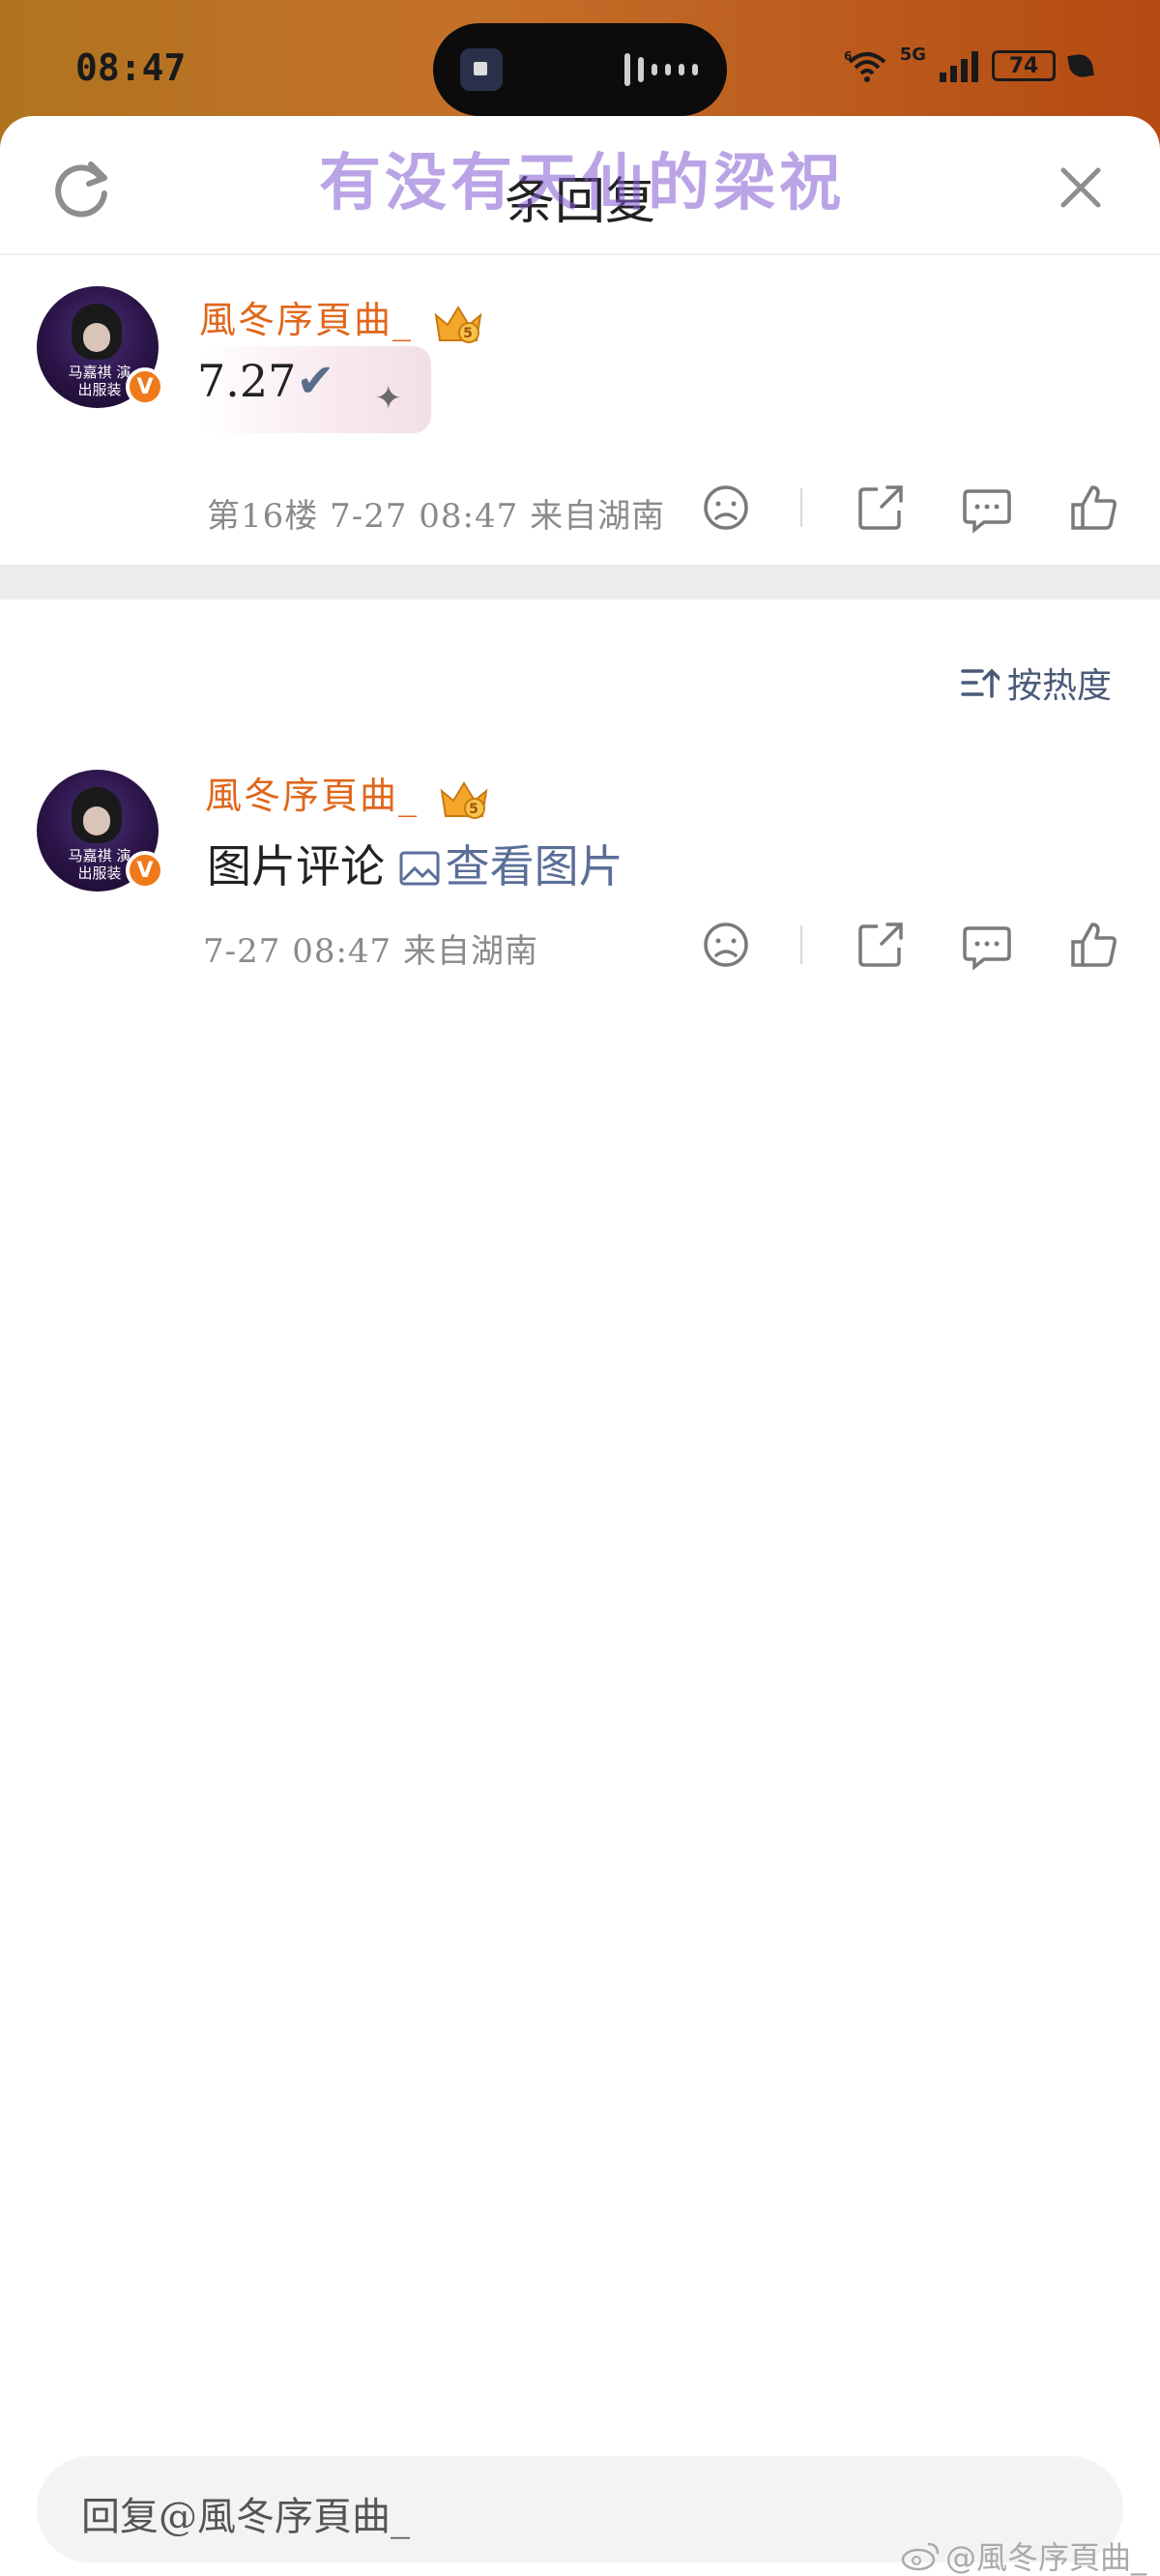 The image size is (1160, 2576). I want to click on audio-wave-icon, so click(661, 69).